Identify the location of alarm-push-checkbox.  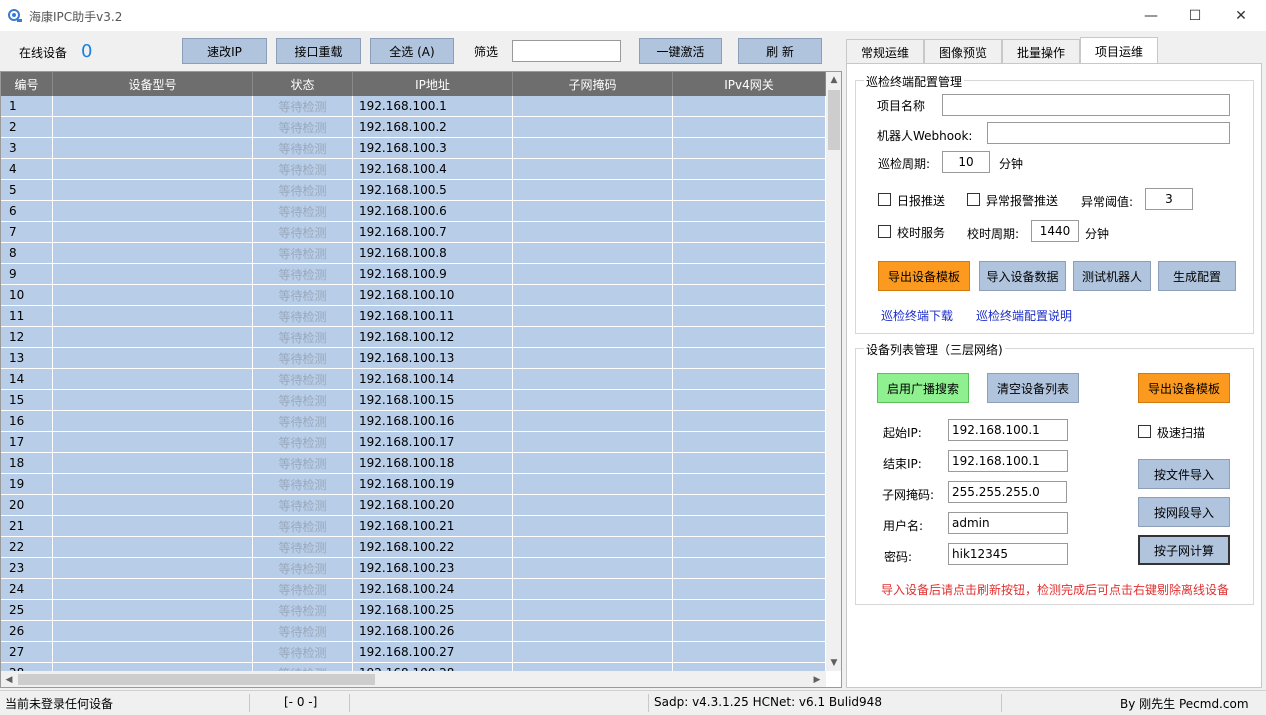
(973, 199).